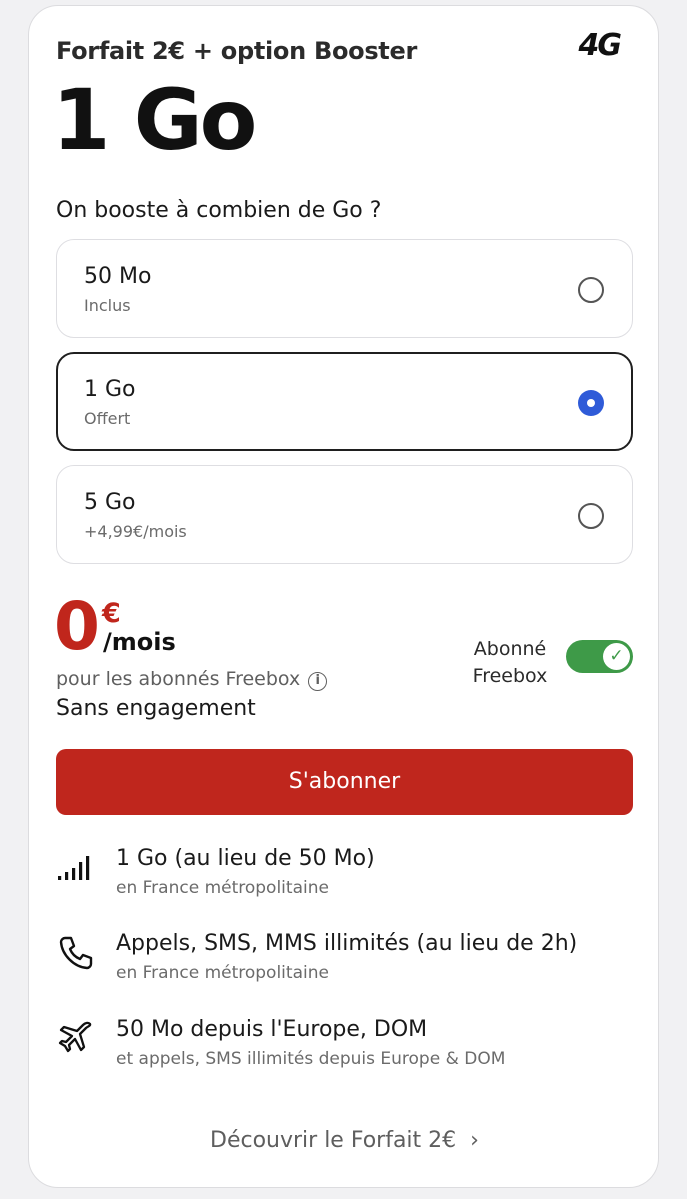 The height and width of the screenshot is (1199, 687). I want to click on airplane-icon, so click(75, 1037).